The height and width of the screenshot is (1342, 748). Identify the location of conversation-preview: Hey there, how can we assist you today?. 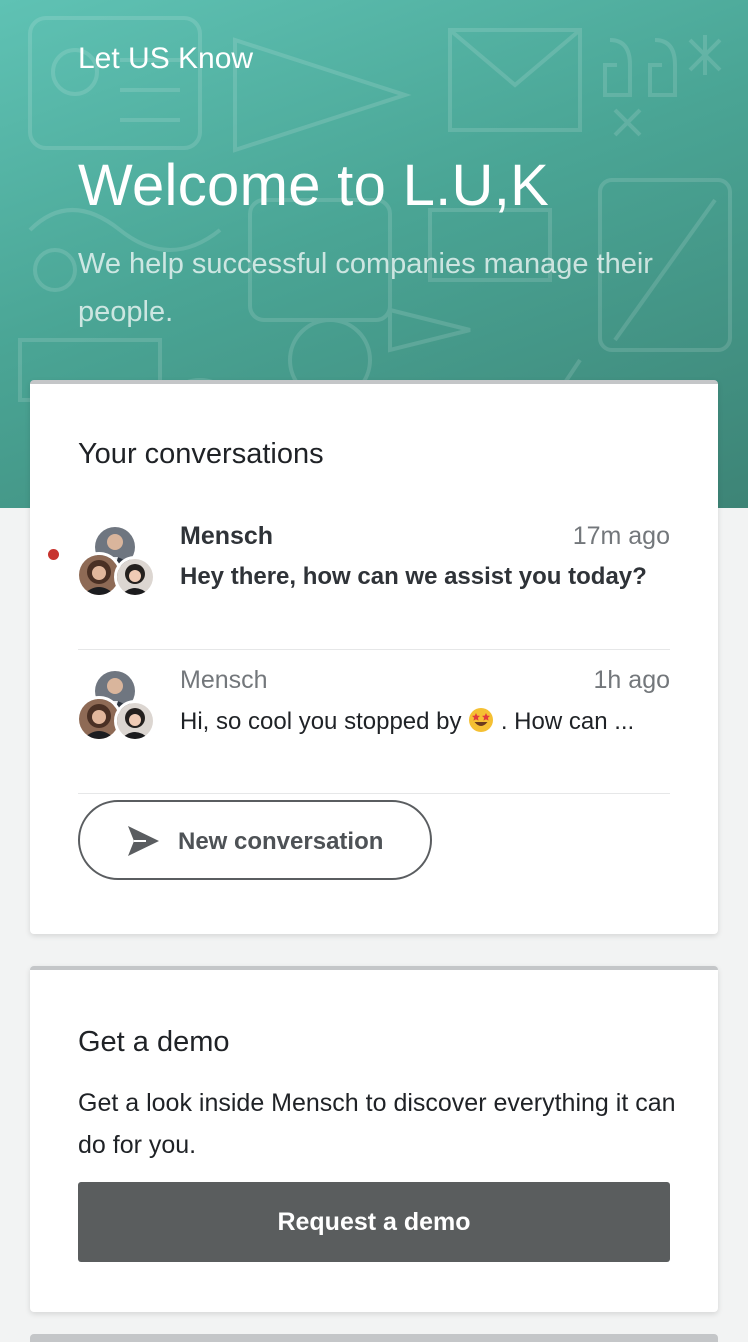
(413, 576).